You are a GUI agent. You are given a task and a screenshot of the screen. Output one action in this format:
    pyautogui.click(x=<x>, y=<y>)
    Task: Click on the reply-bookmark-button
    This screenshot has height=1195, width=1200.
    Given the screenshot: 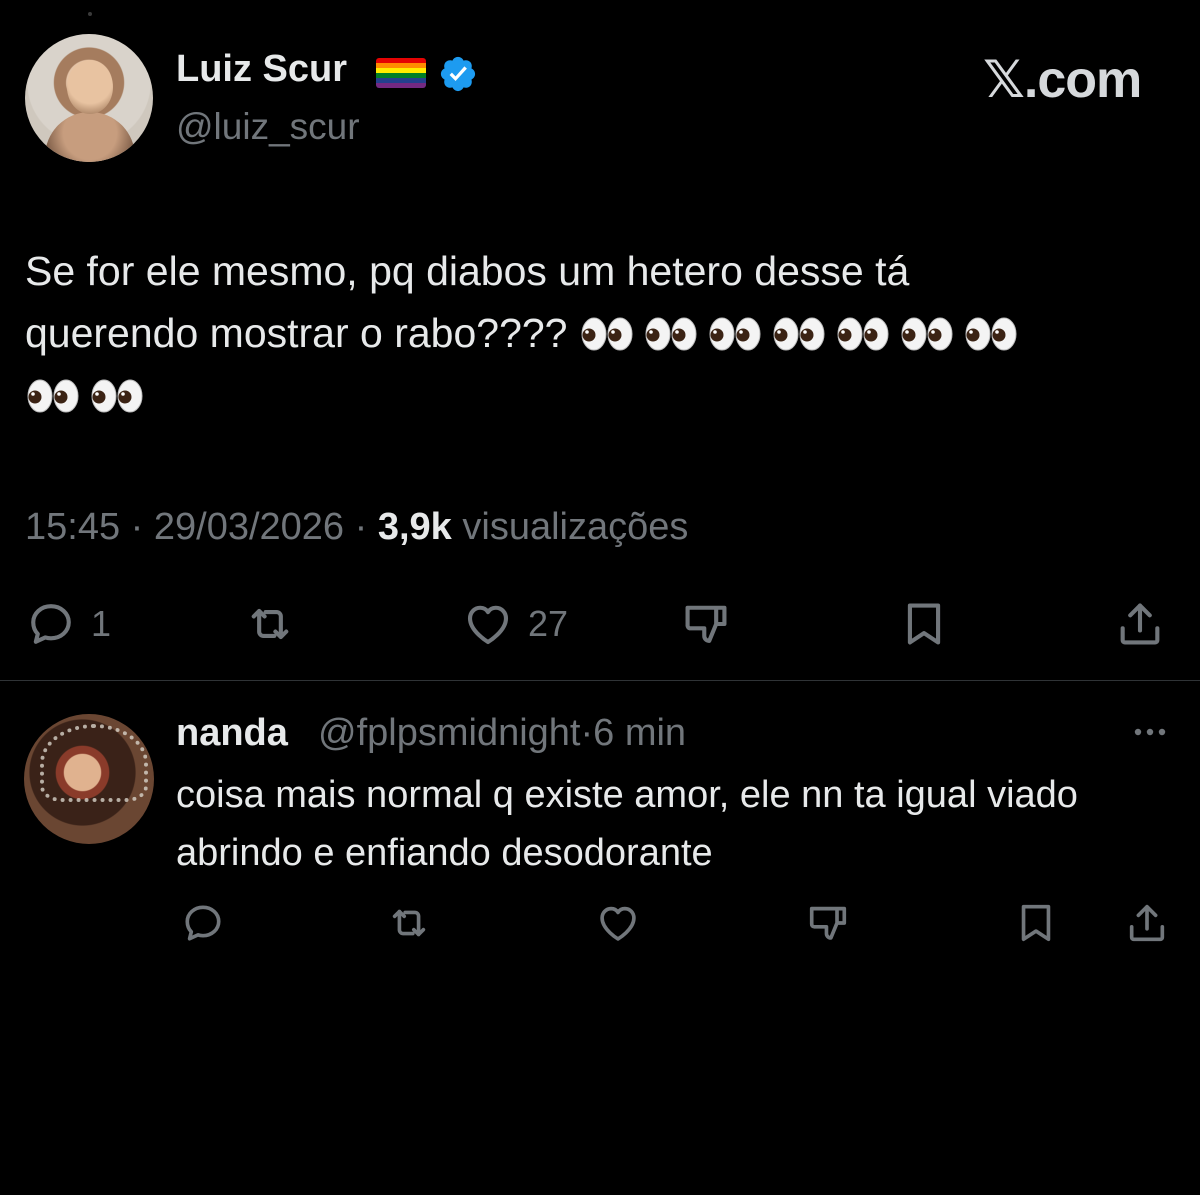 What is the action you would take?
    pyautogui.click(x=1036, y=923)
    